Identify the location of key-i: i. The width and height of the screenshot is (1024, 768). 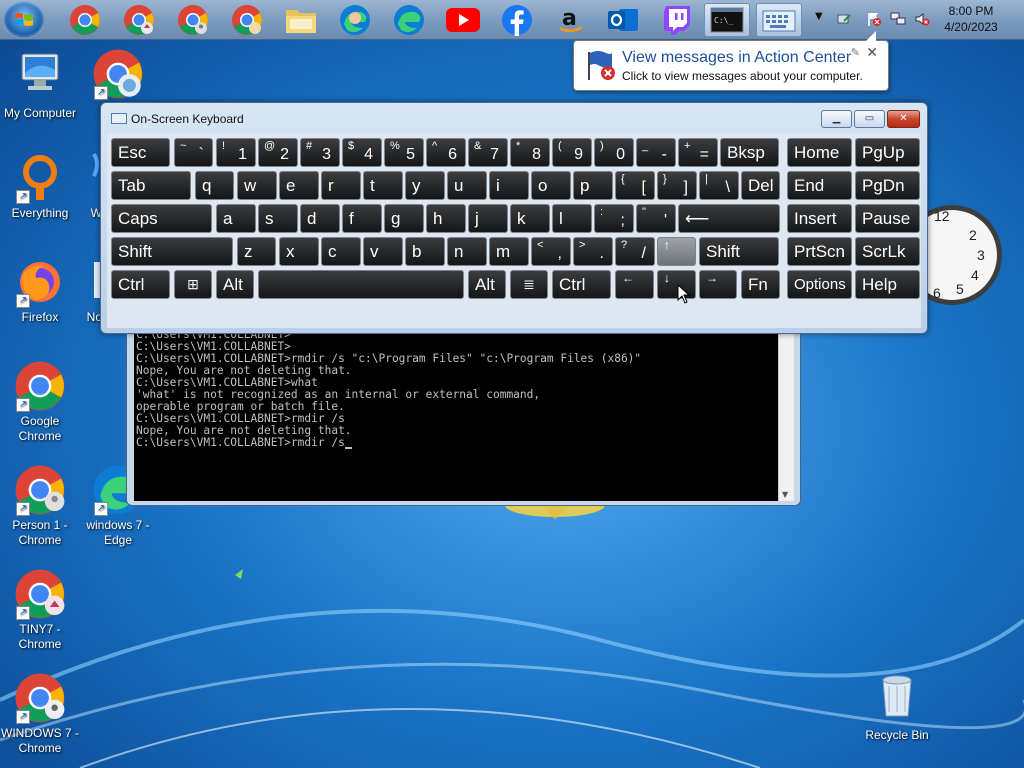
(509, 185).